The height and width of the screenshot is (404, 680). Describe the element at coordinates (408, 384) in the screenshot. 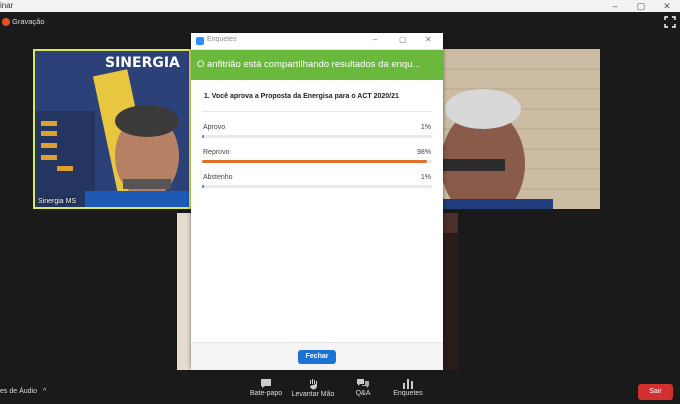

I see `polls-icon` at that location.